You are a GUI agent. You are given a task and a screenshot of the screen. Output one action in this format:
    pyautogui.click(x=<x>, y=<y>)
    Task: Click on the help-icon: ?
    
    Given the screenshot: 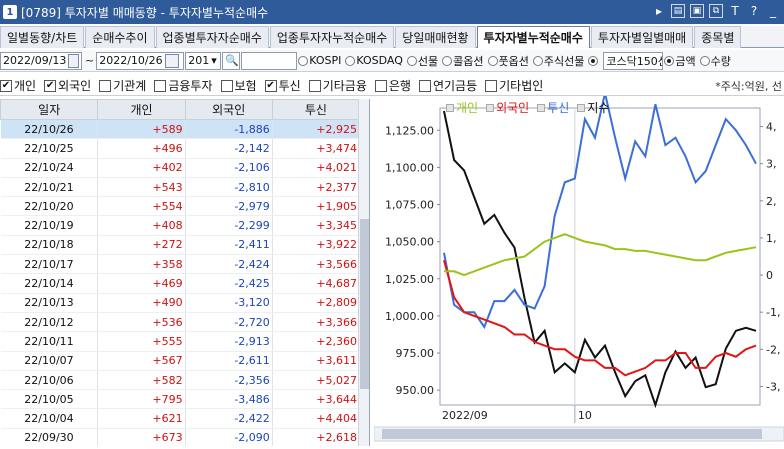 What is the action you would take?
    pyautogui.click(x=754, y=11)
    